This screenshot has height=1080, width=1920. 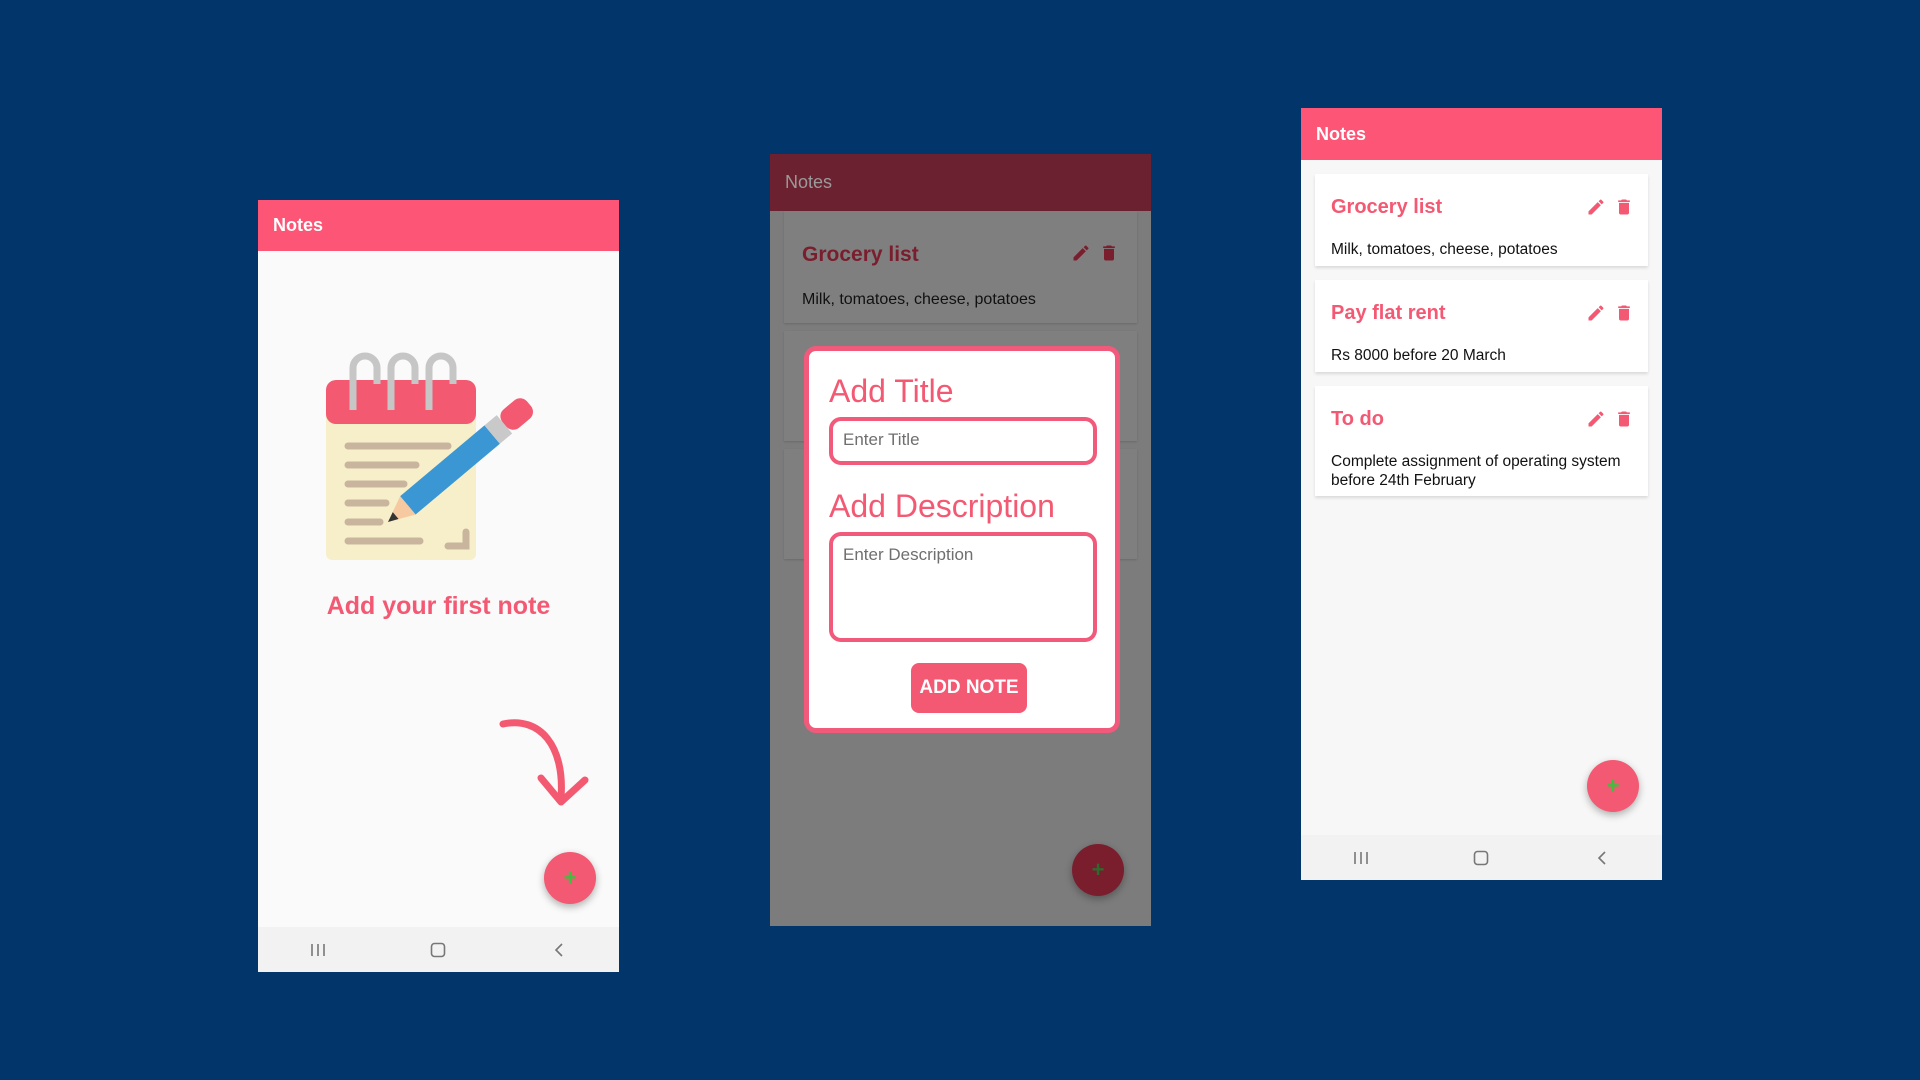 I want to click on description-input: Enter Description, so click(x=963, y=587).